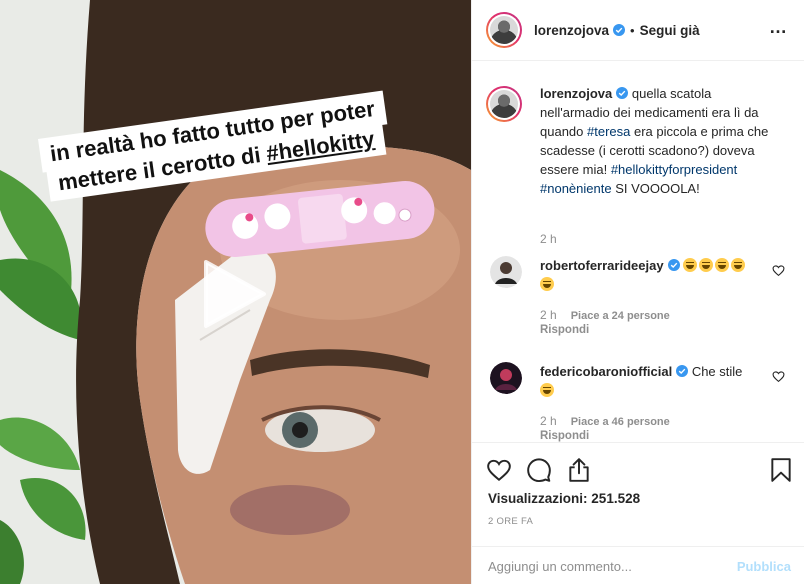  I want to click on share-icon, so click(579, 470).